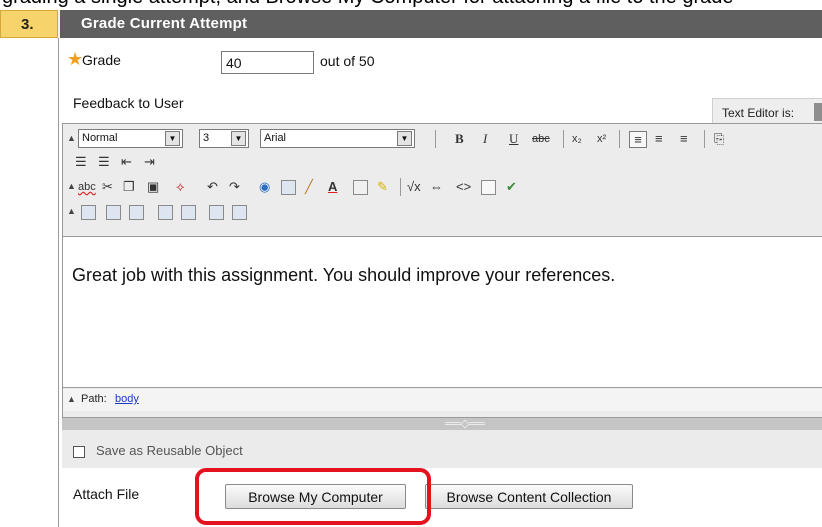  I want to click on text-editor-status: Text Editor is:, so click(767, 111).